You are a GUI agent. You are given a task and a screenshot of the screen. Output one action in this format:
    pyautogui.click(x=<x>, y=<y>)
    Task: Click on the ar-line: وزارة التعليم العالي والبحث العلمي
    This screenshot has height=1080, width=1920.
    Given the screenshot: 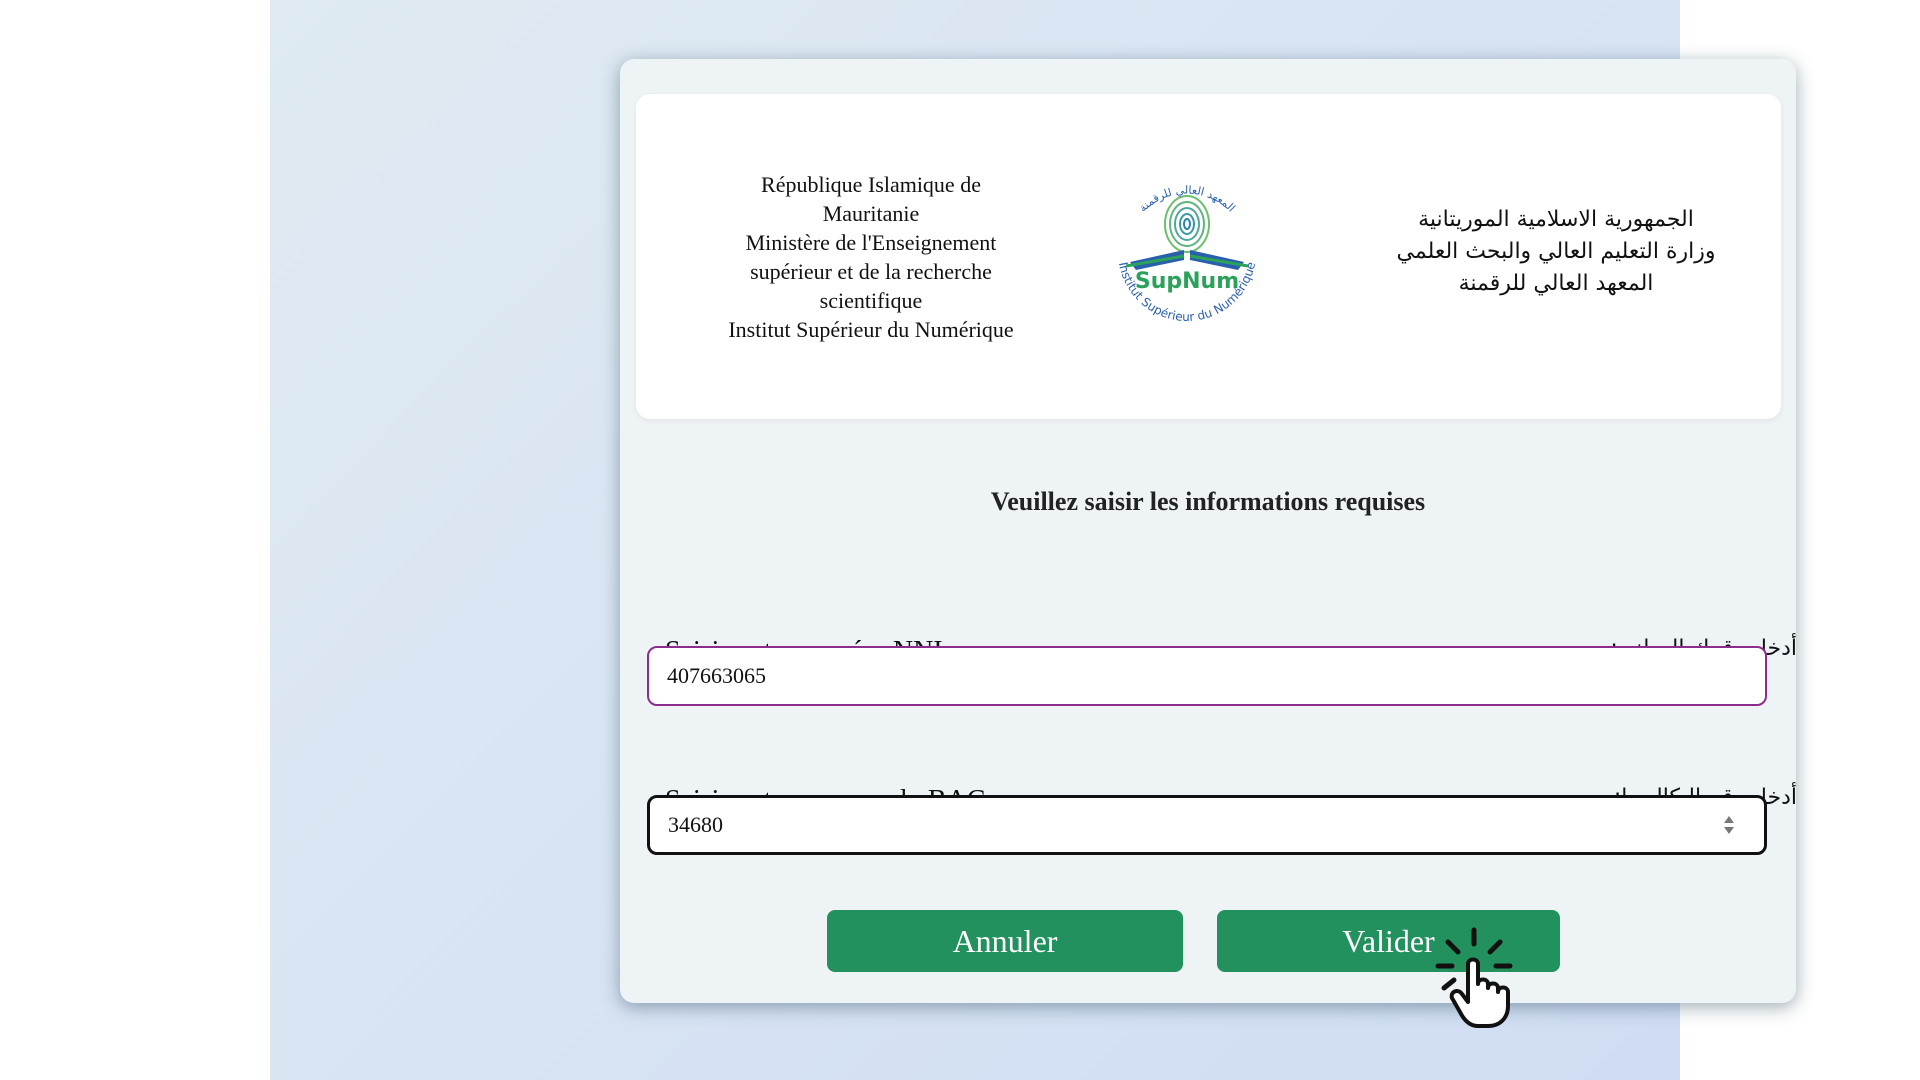 What is the action you would take?
    pyautogui.click(x=1556, y=251)
    